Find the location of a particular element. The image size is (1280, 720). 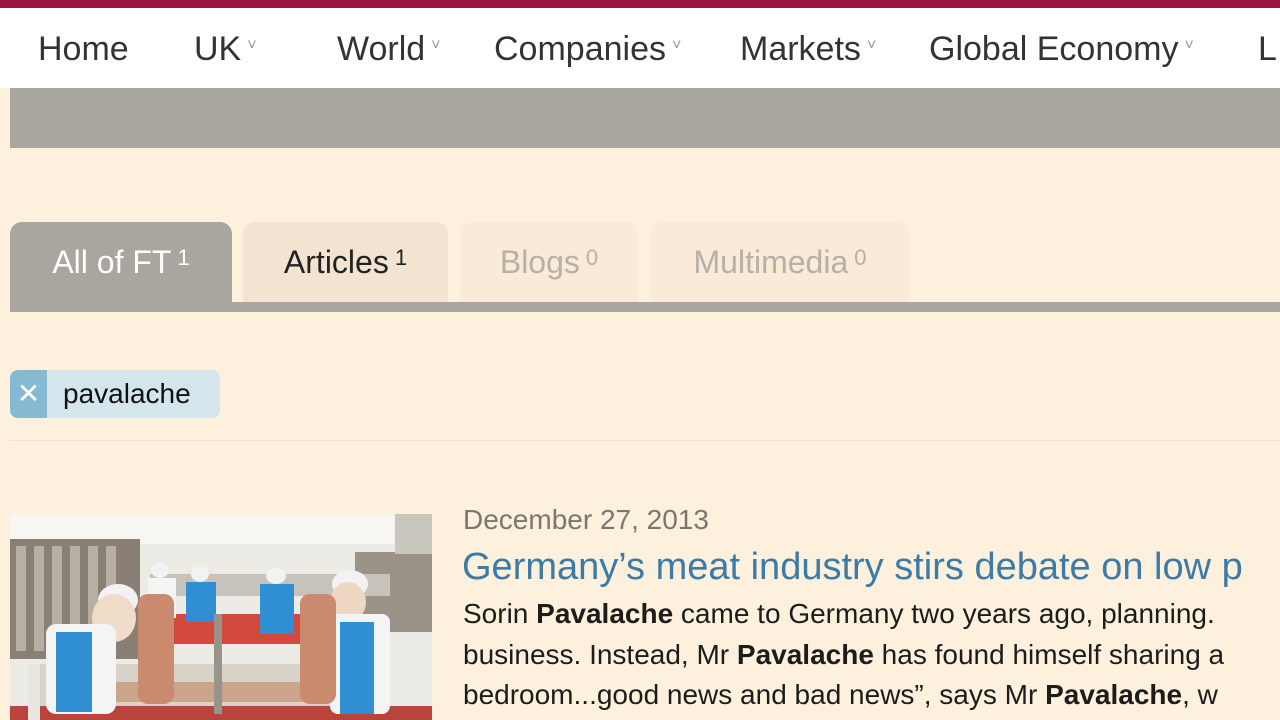

tabs-underline is located at coordinates (645, 307).